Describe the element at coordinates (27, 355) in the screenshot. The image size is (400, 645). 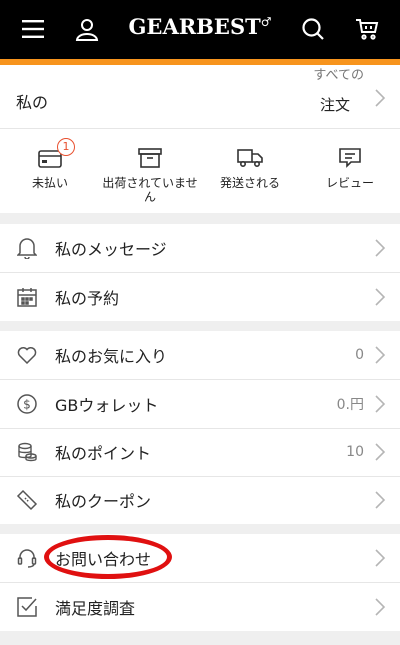
I see `heart-icon` at that location.